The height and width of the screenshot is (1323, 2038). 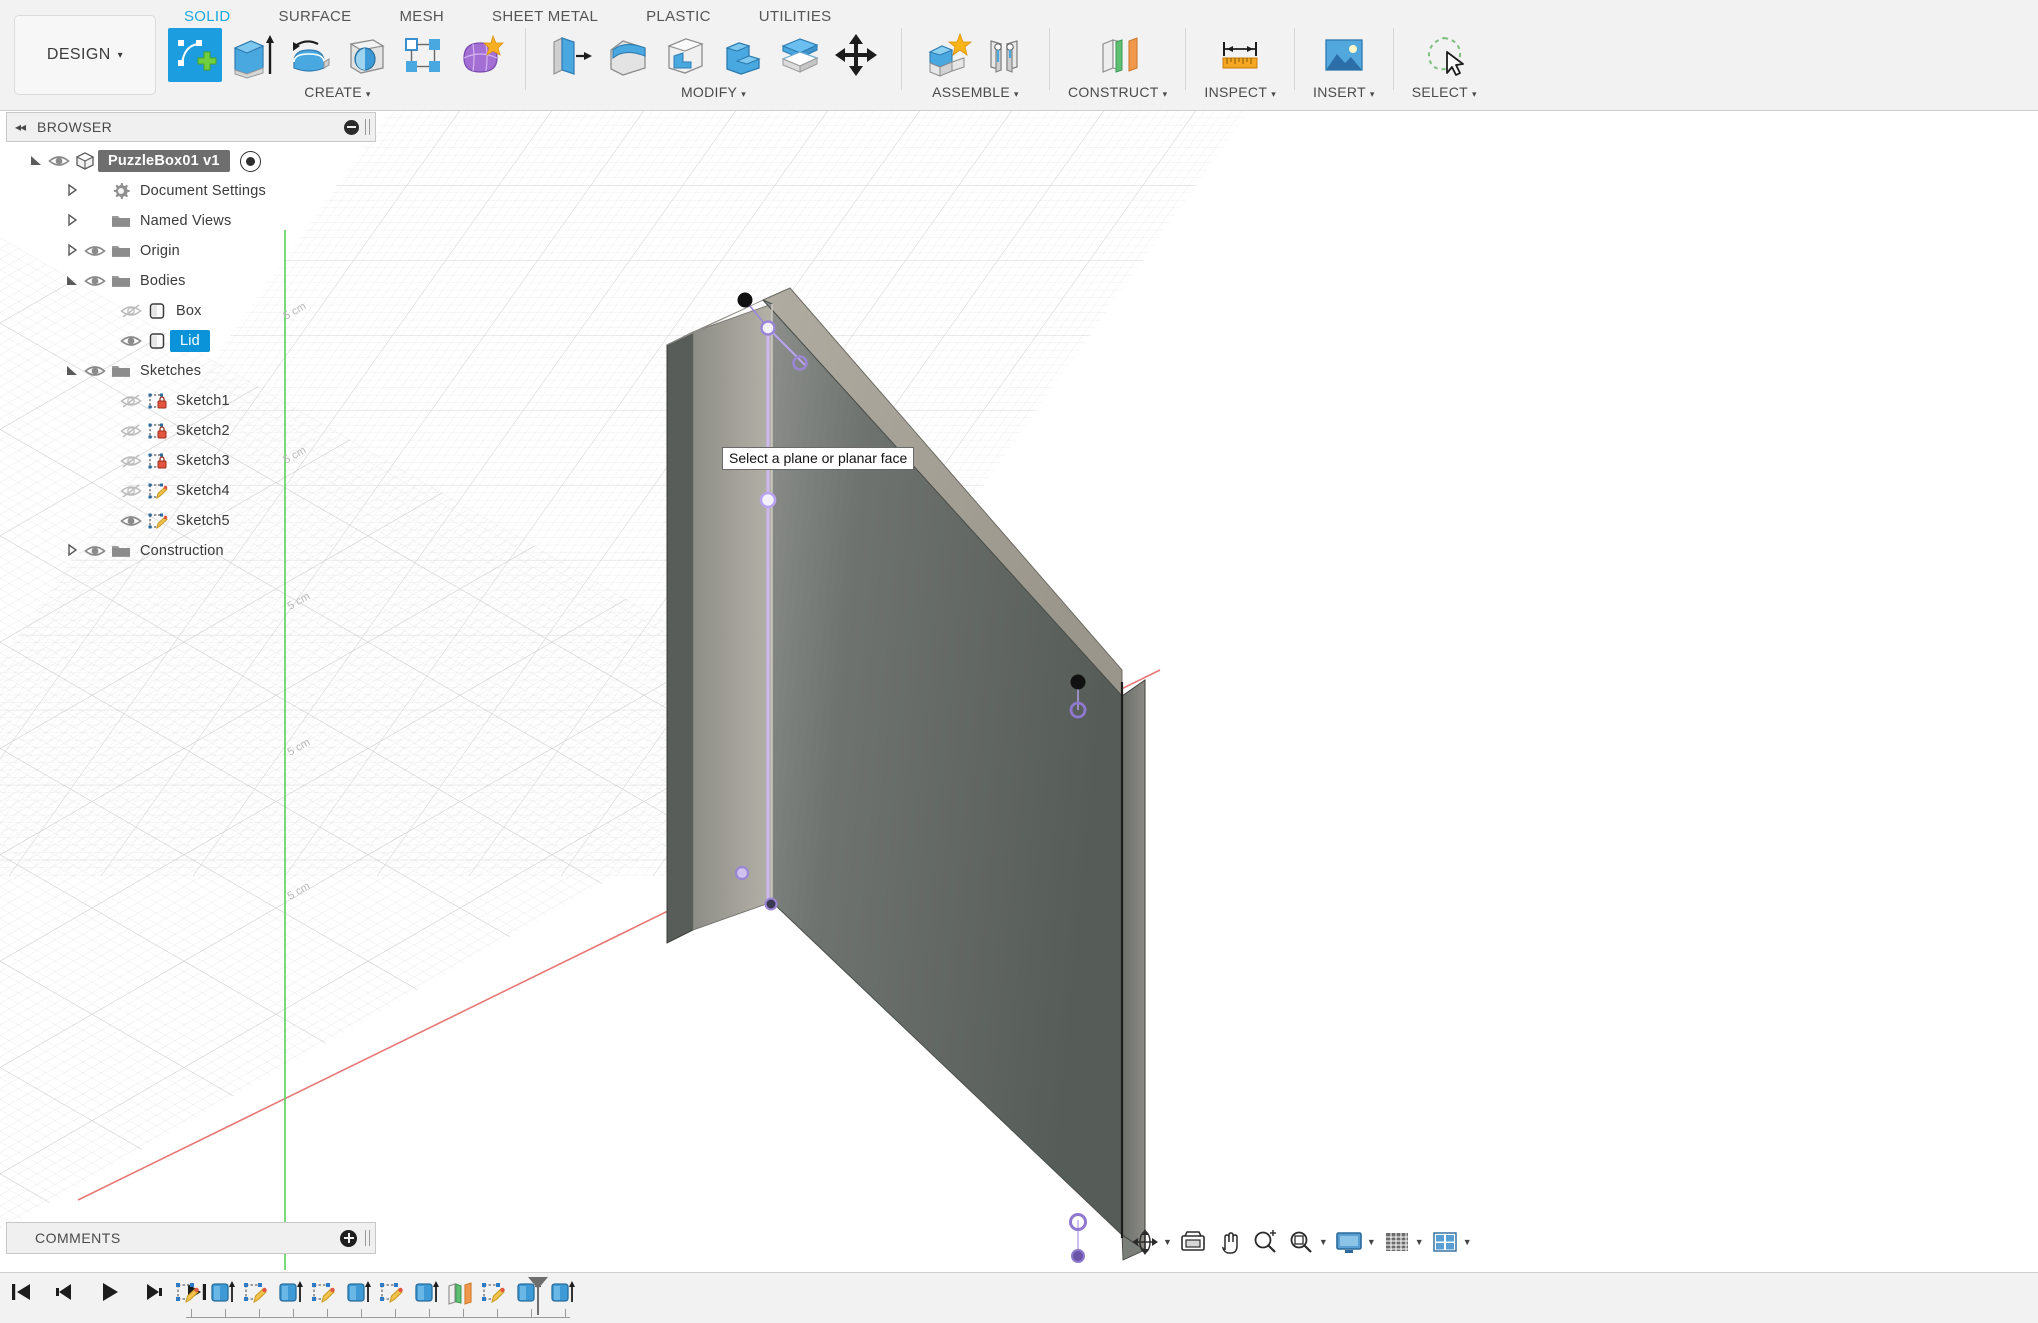 I want to click on zoom-icon, so click(x=1265, y=1242).